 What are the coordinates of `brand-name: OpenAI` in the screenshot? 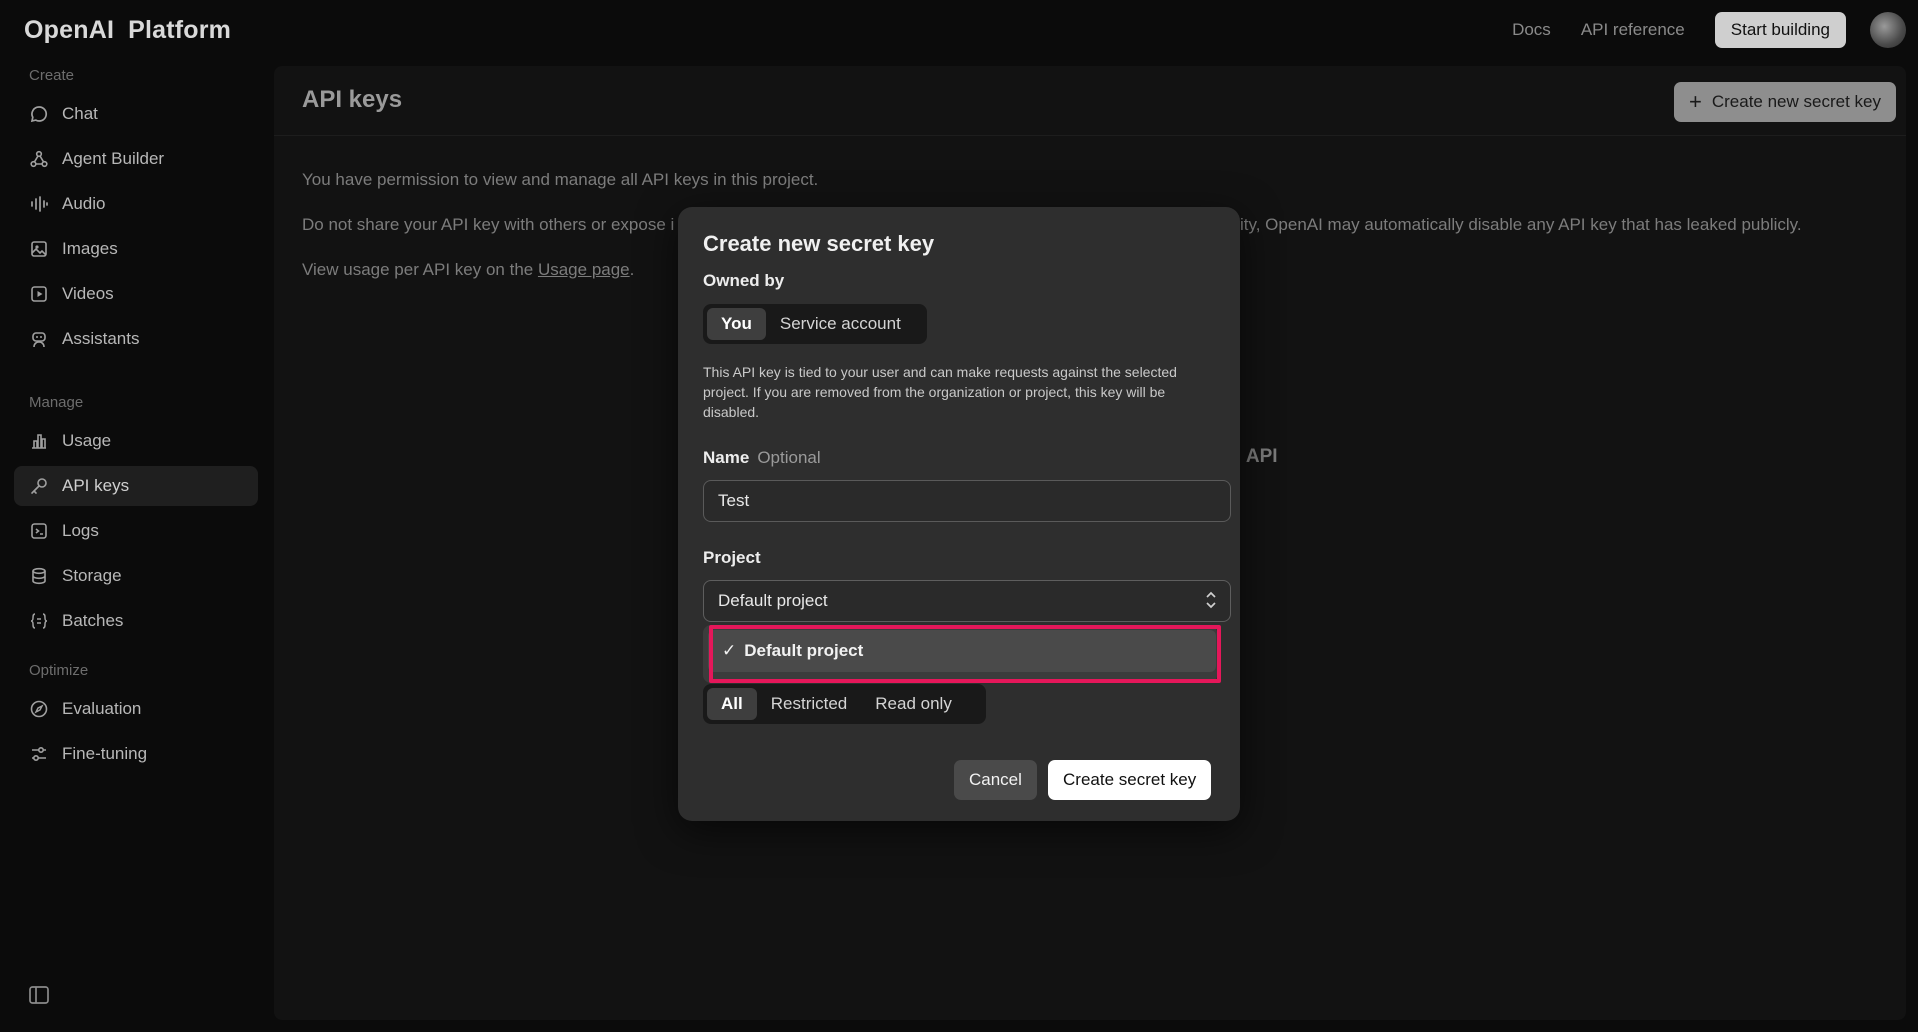 It's located at (69, 30).